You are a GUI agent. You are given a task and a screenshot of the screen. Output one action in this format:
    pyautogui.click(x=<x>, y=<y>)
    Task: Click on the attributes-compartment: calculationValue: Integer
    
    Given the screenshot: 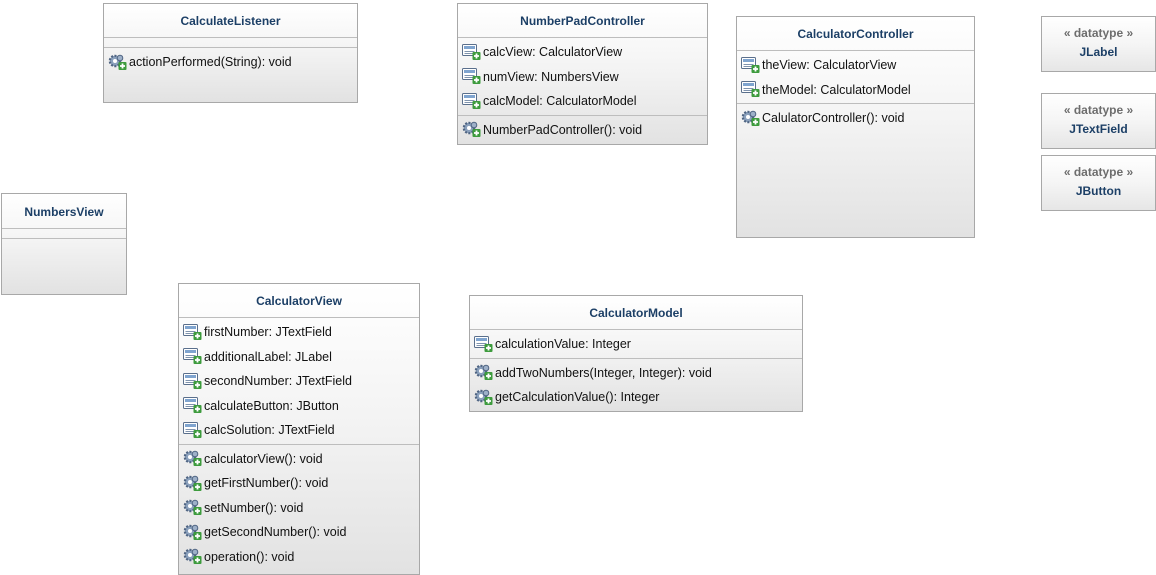 What is the action you would take?
    pyautogui.click(x=636, y=344)
    